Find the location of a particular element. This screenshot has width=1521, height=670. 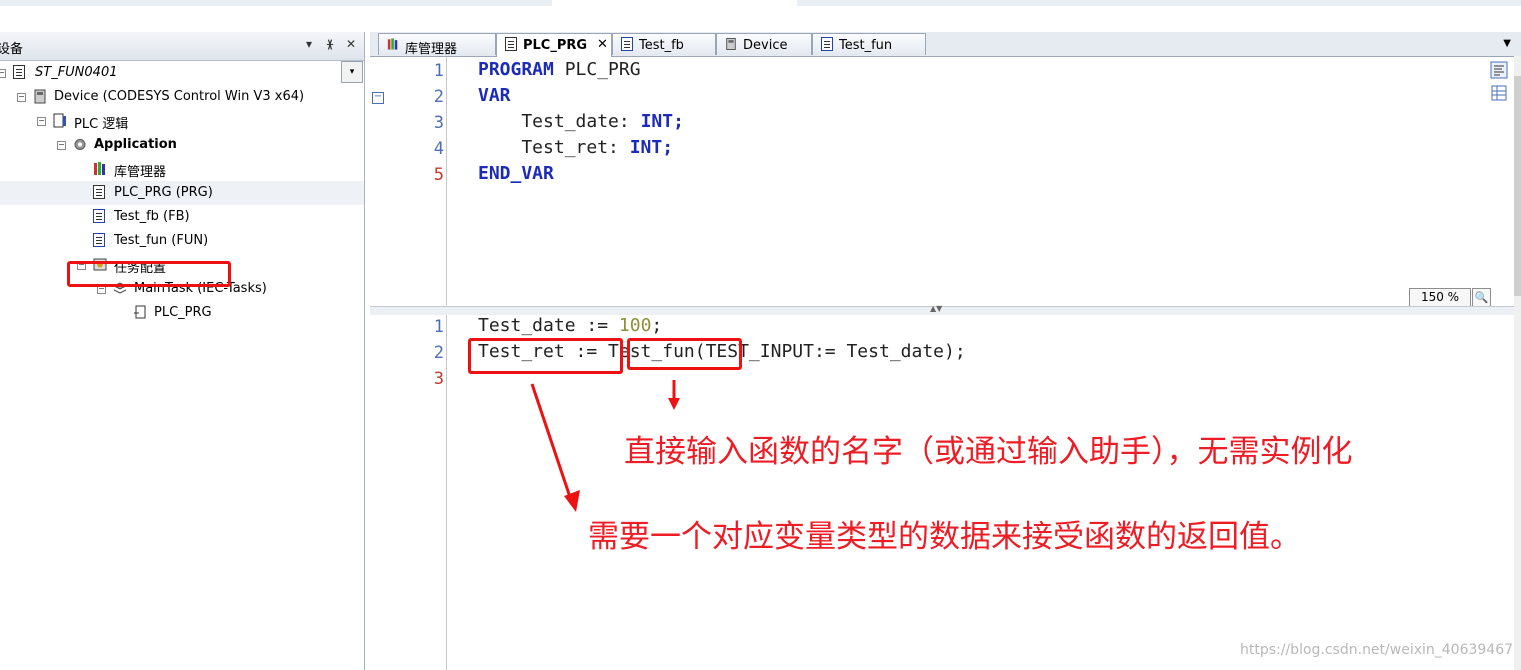

vertical-scrollbar is located at coordinates (1517, 363).